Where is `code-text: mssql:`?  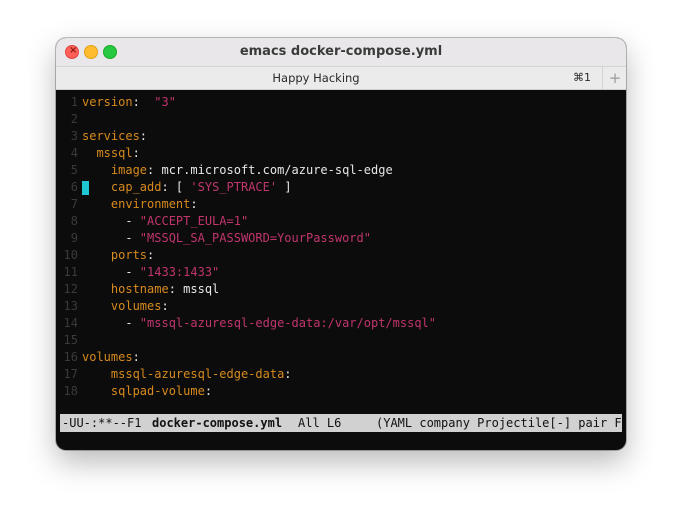
code-text: mssql: is located at coordinates (111, 153).